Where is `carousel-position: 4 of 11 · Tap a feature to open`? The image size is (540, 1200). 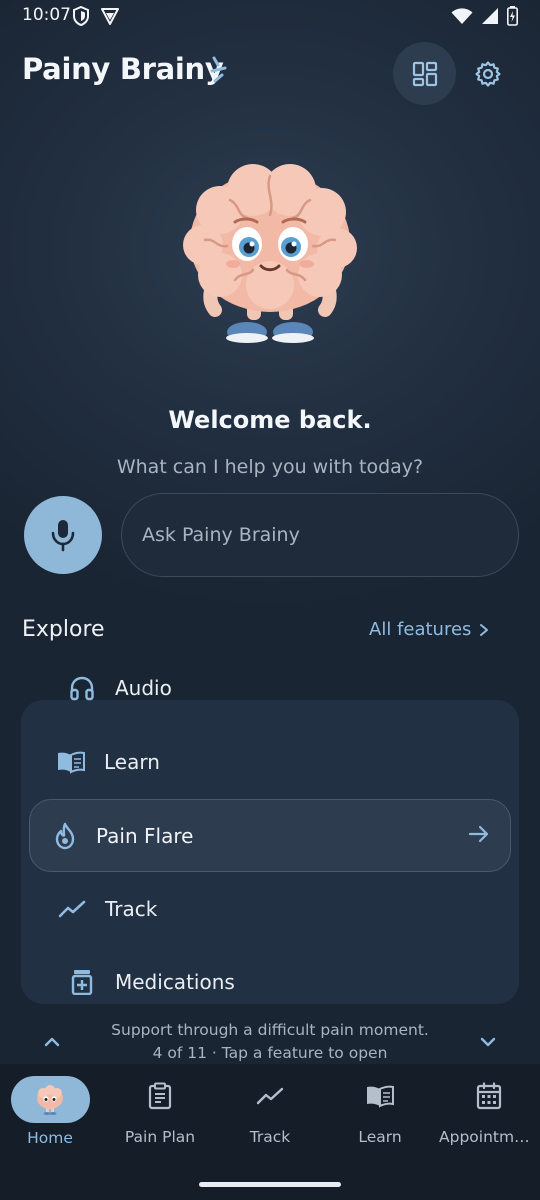 carousel-position: 4 of 11 · Tap a feature to open is located at coordinates (270, 1053).